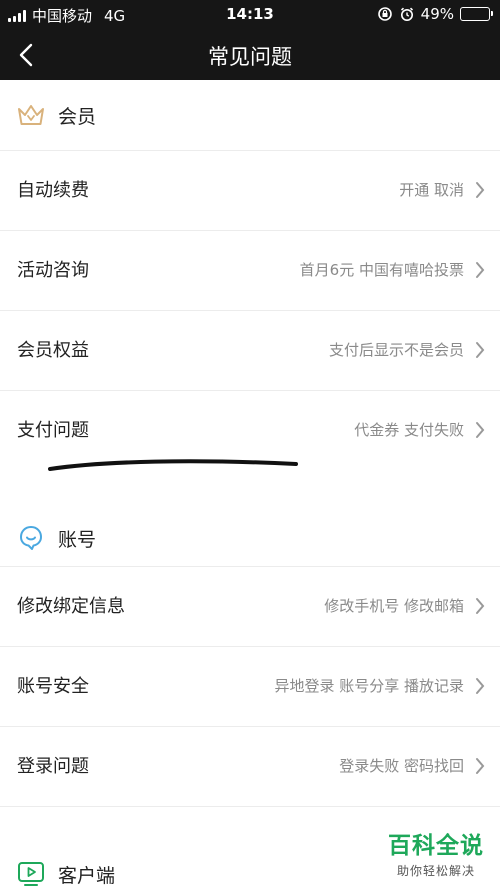  I want to click on row-description: 登录失败 密码找回, so click(401, 766).